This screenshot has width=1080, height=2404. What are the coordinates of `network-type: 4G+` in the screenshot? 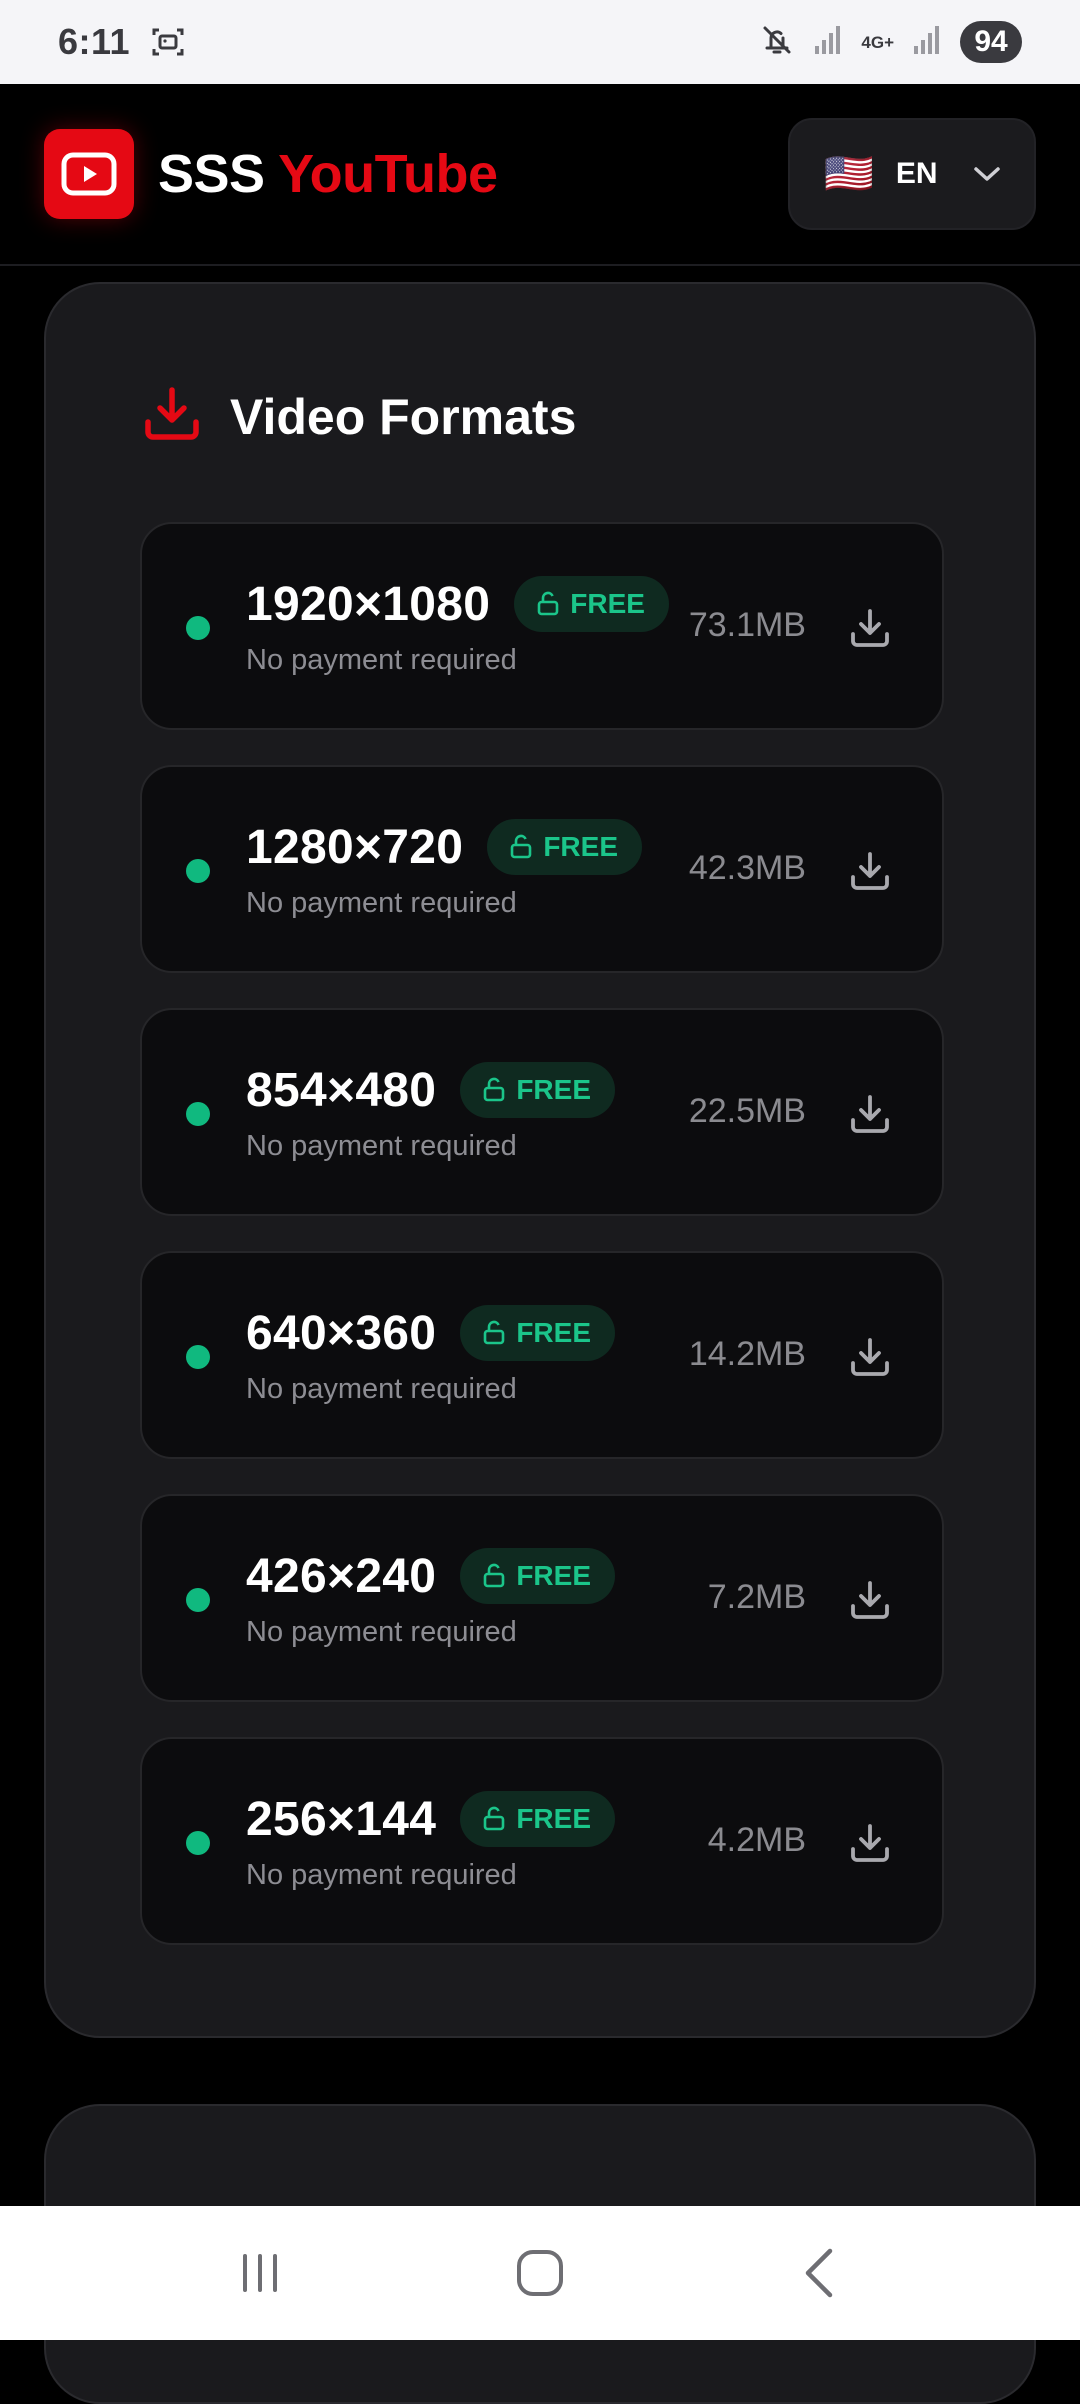 It's located at (877, 42).